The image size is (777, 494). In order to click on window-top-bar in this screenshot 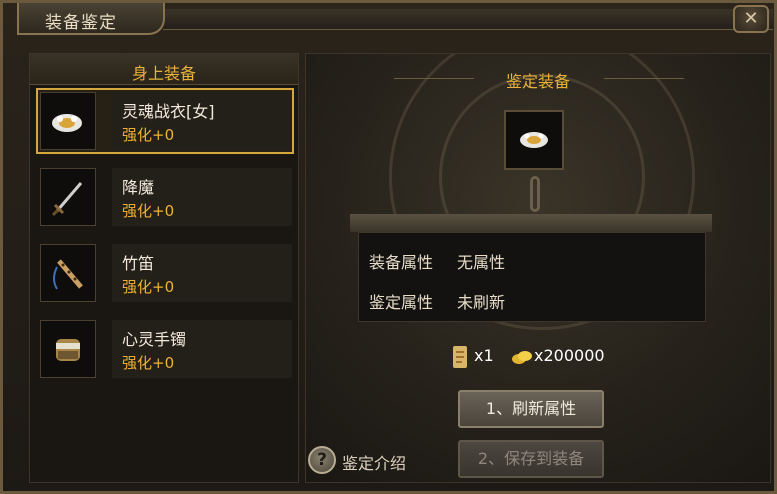, I will do `click(468, 19)`.